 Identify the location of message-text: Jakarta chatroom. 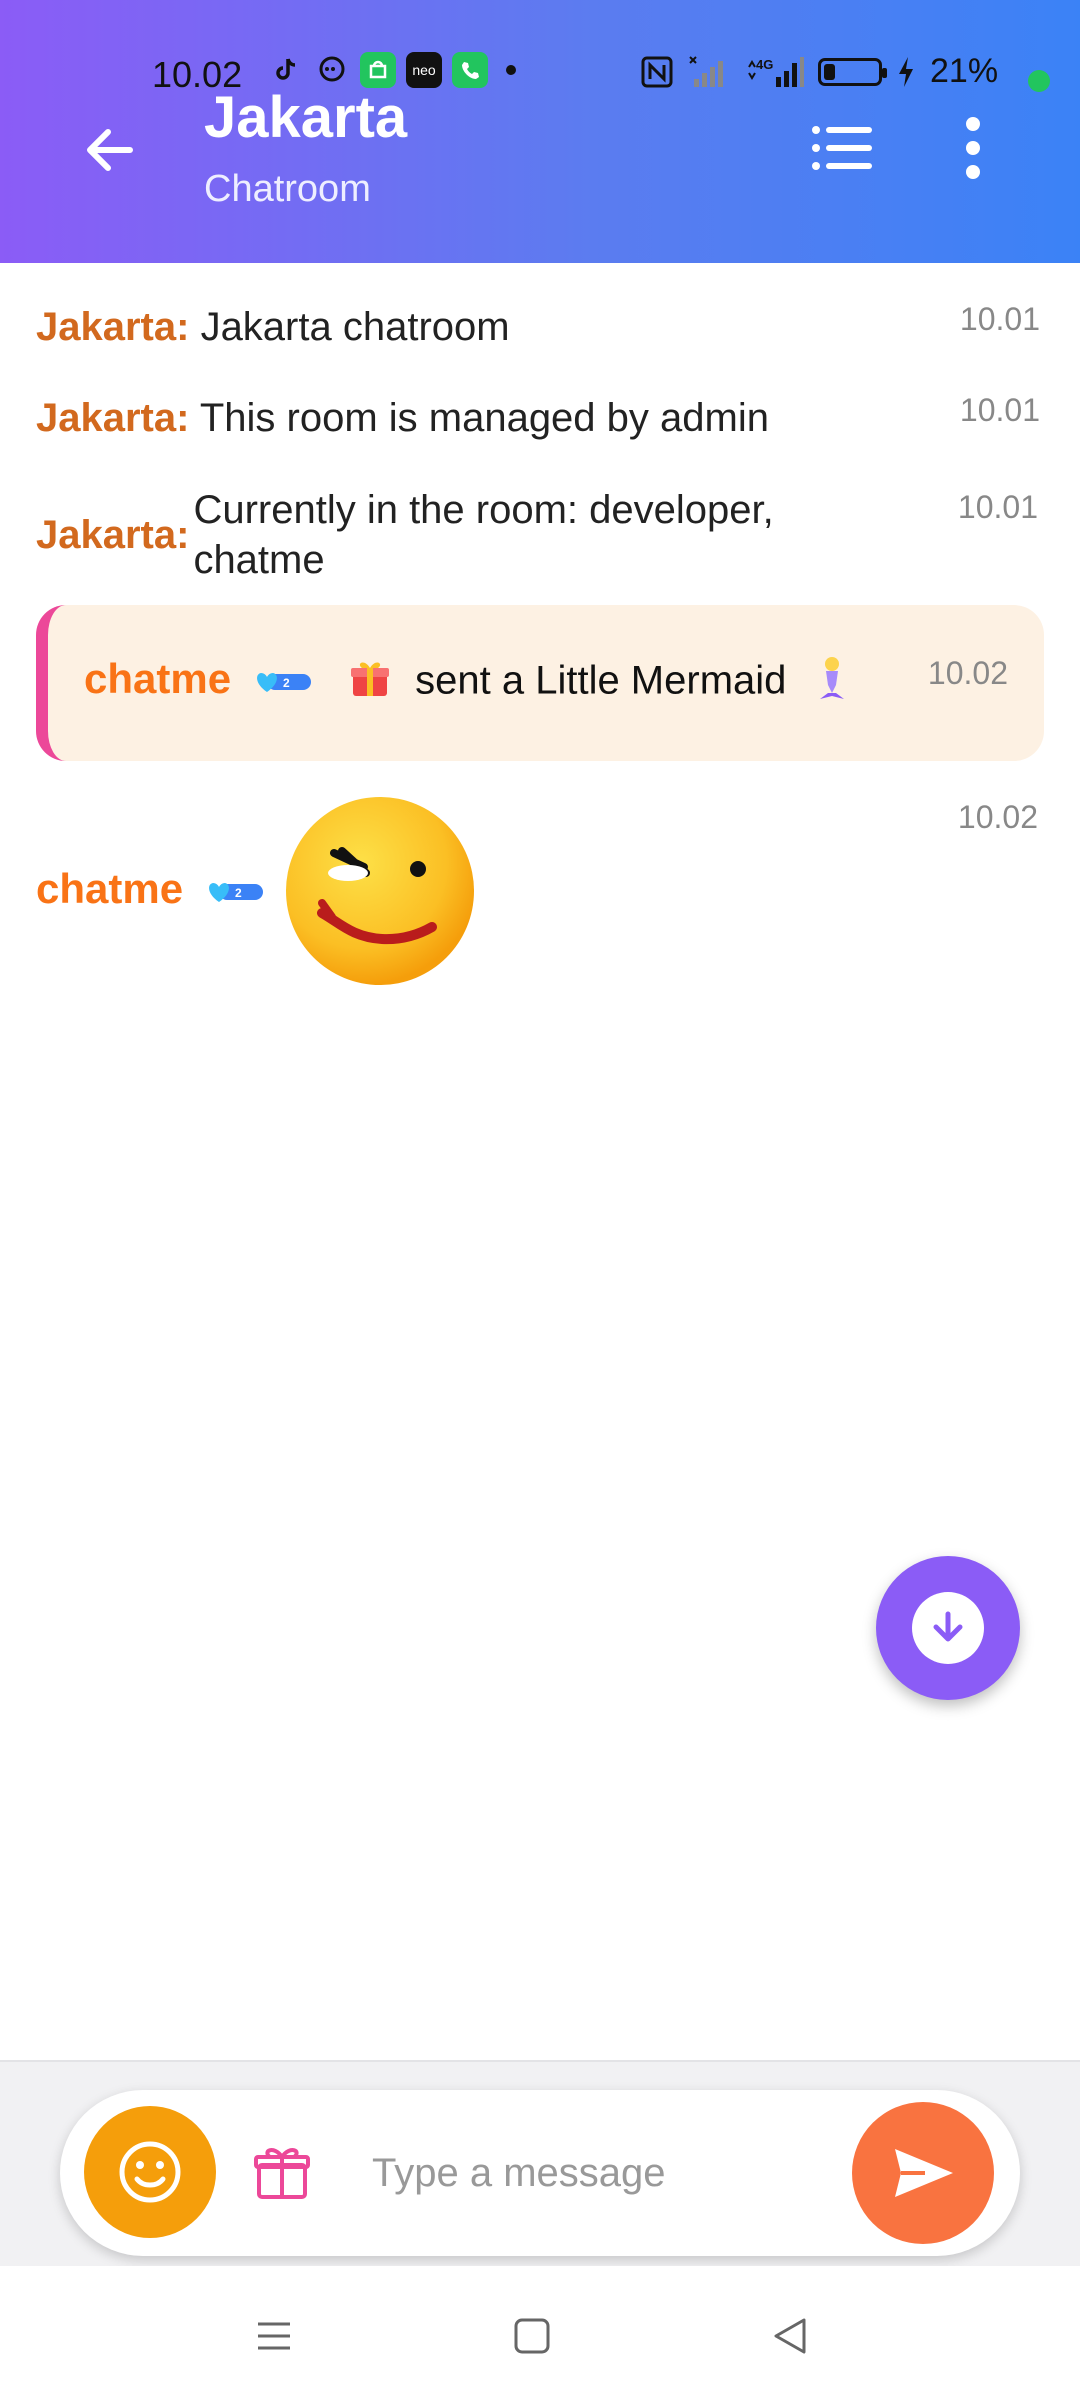
(355, 327).